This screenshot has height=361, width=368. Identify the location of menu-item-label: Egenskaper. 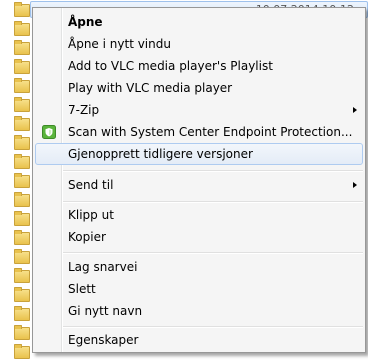
(103, 340).